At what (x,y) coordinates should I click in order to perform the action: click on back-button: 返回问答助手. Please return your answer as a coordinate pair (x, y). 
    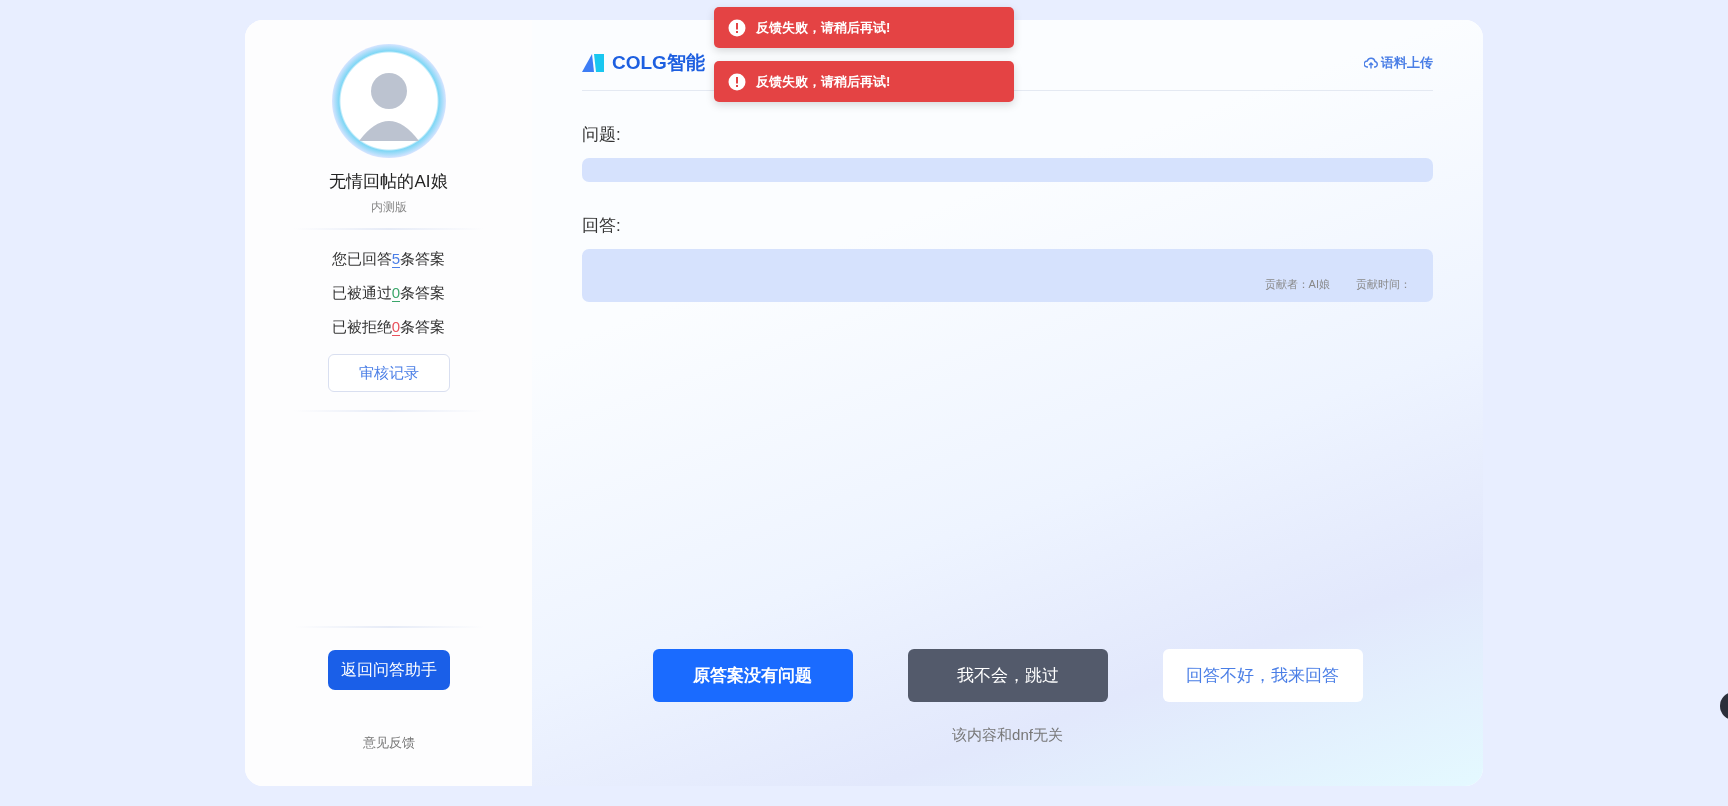
    Looking at the image, I should click on (388, 670).